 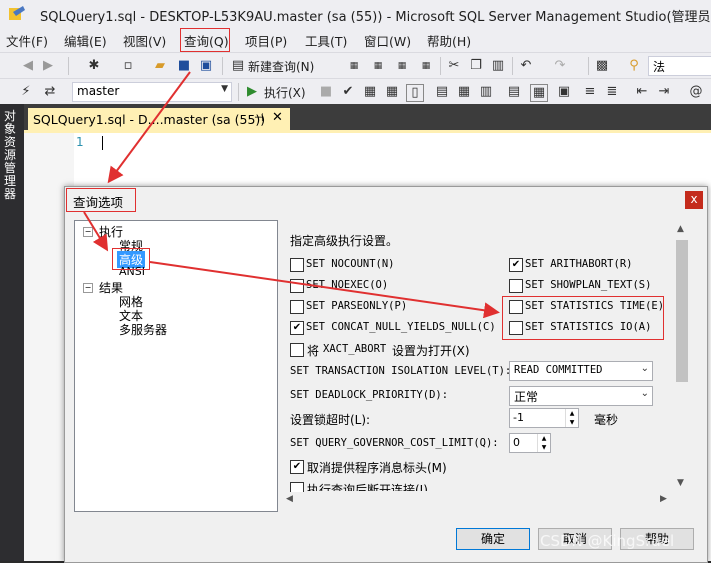 I want to click on chevron-down-icon: ⌄, so click(x=644, y=368).